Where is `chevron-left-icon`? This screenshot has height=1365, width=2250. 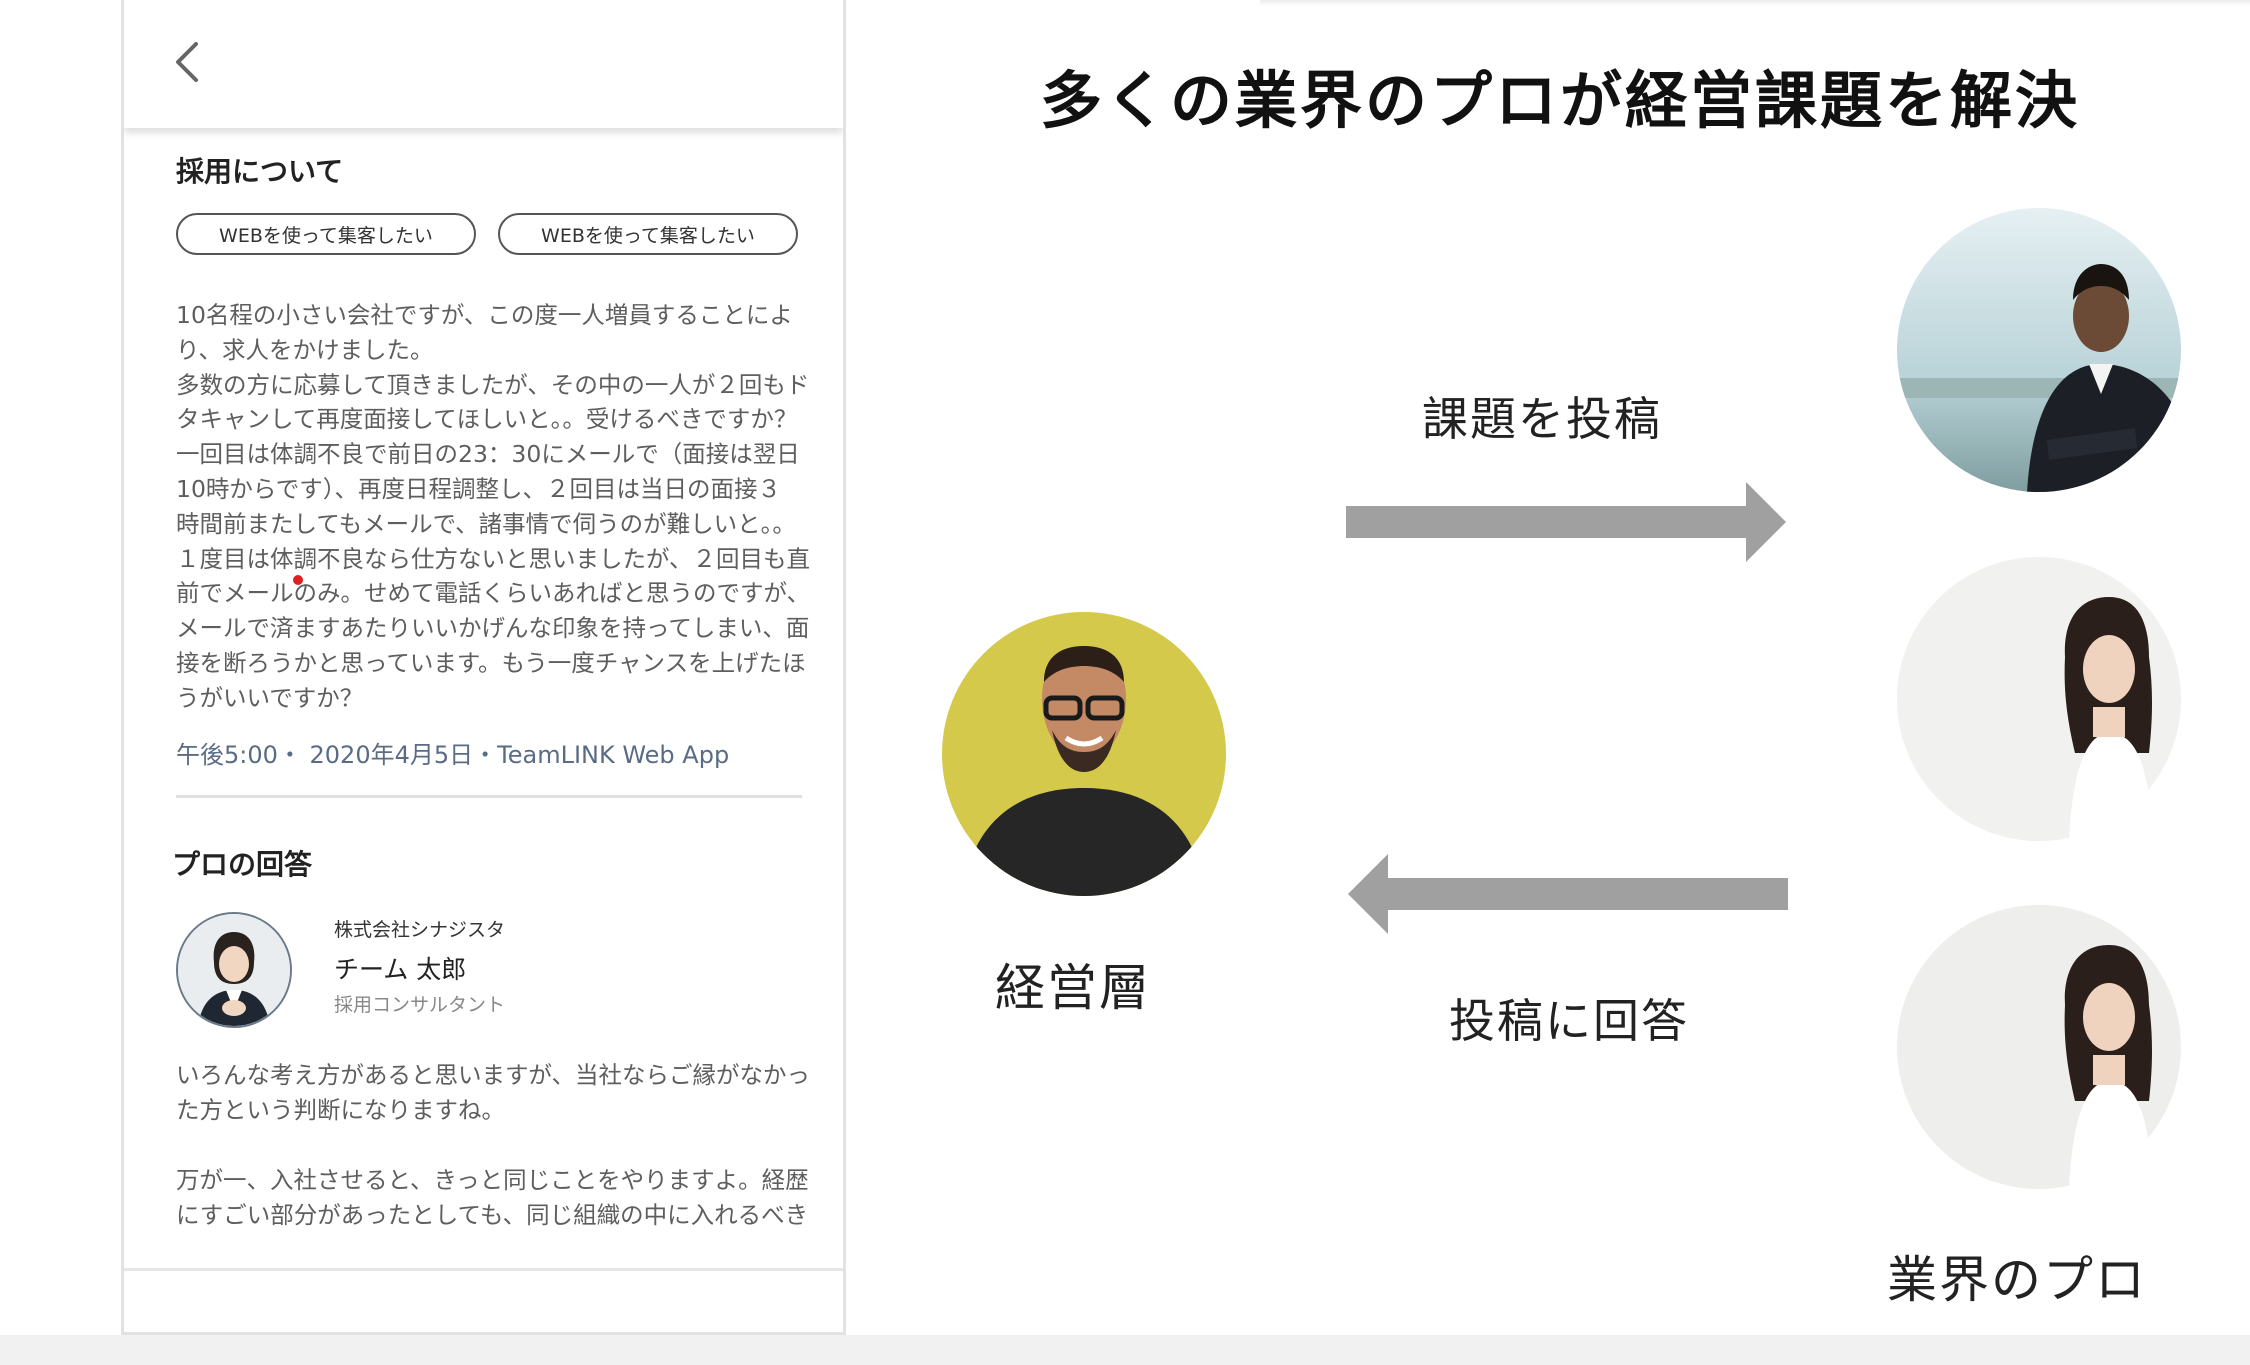 chevron-left-icon is located at coordinates (187, 62).